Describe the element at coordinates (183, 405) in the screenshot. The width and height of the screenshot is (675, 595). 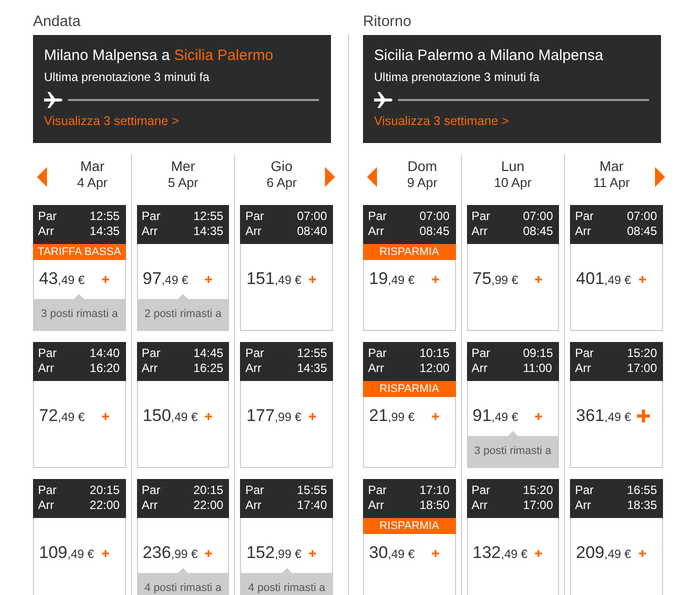
I see `flight-card: Par 14:45 Arr 16:25 150,49 €` at that location.